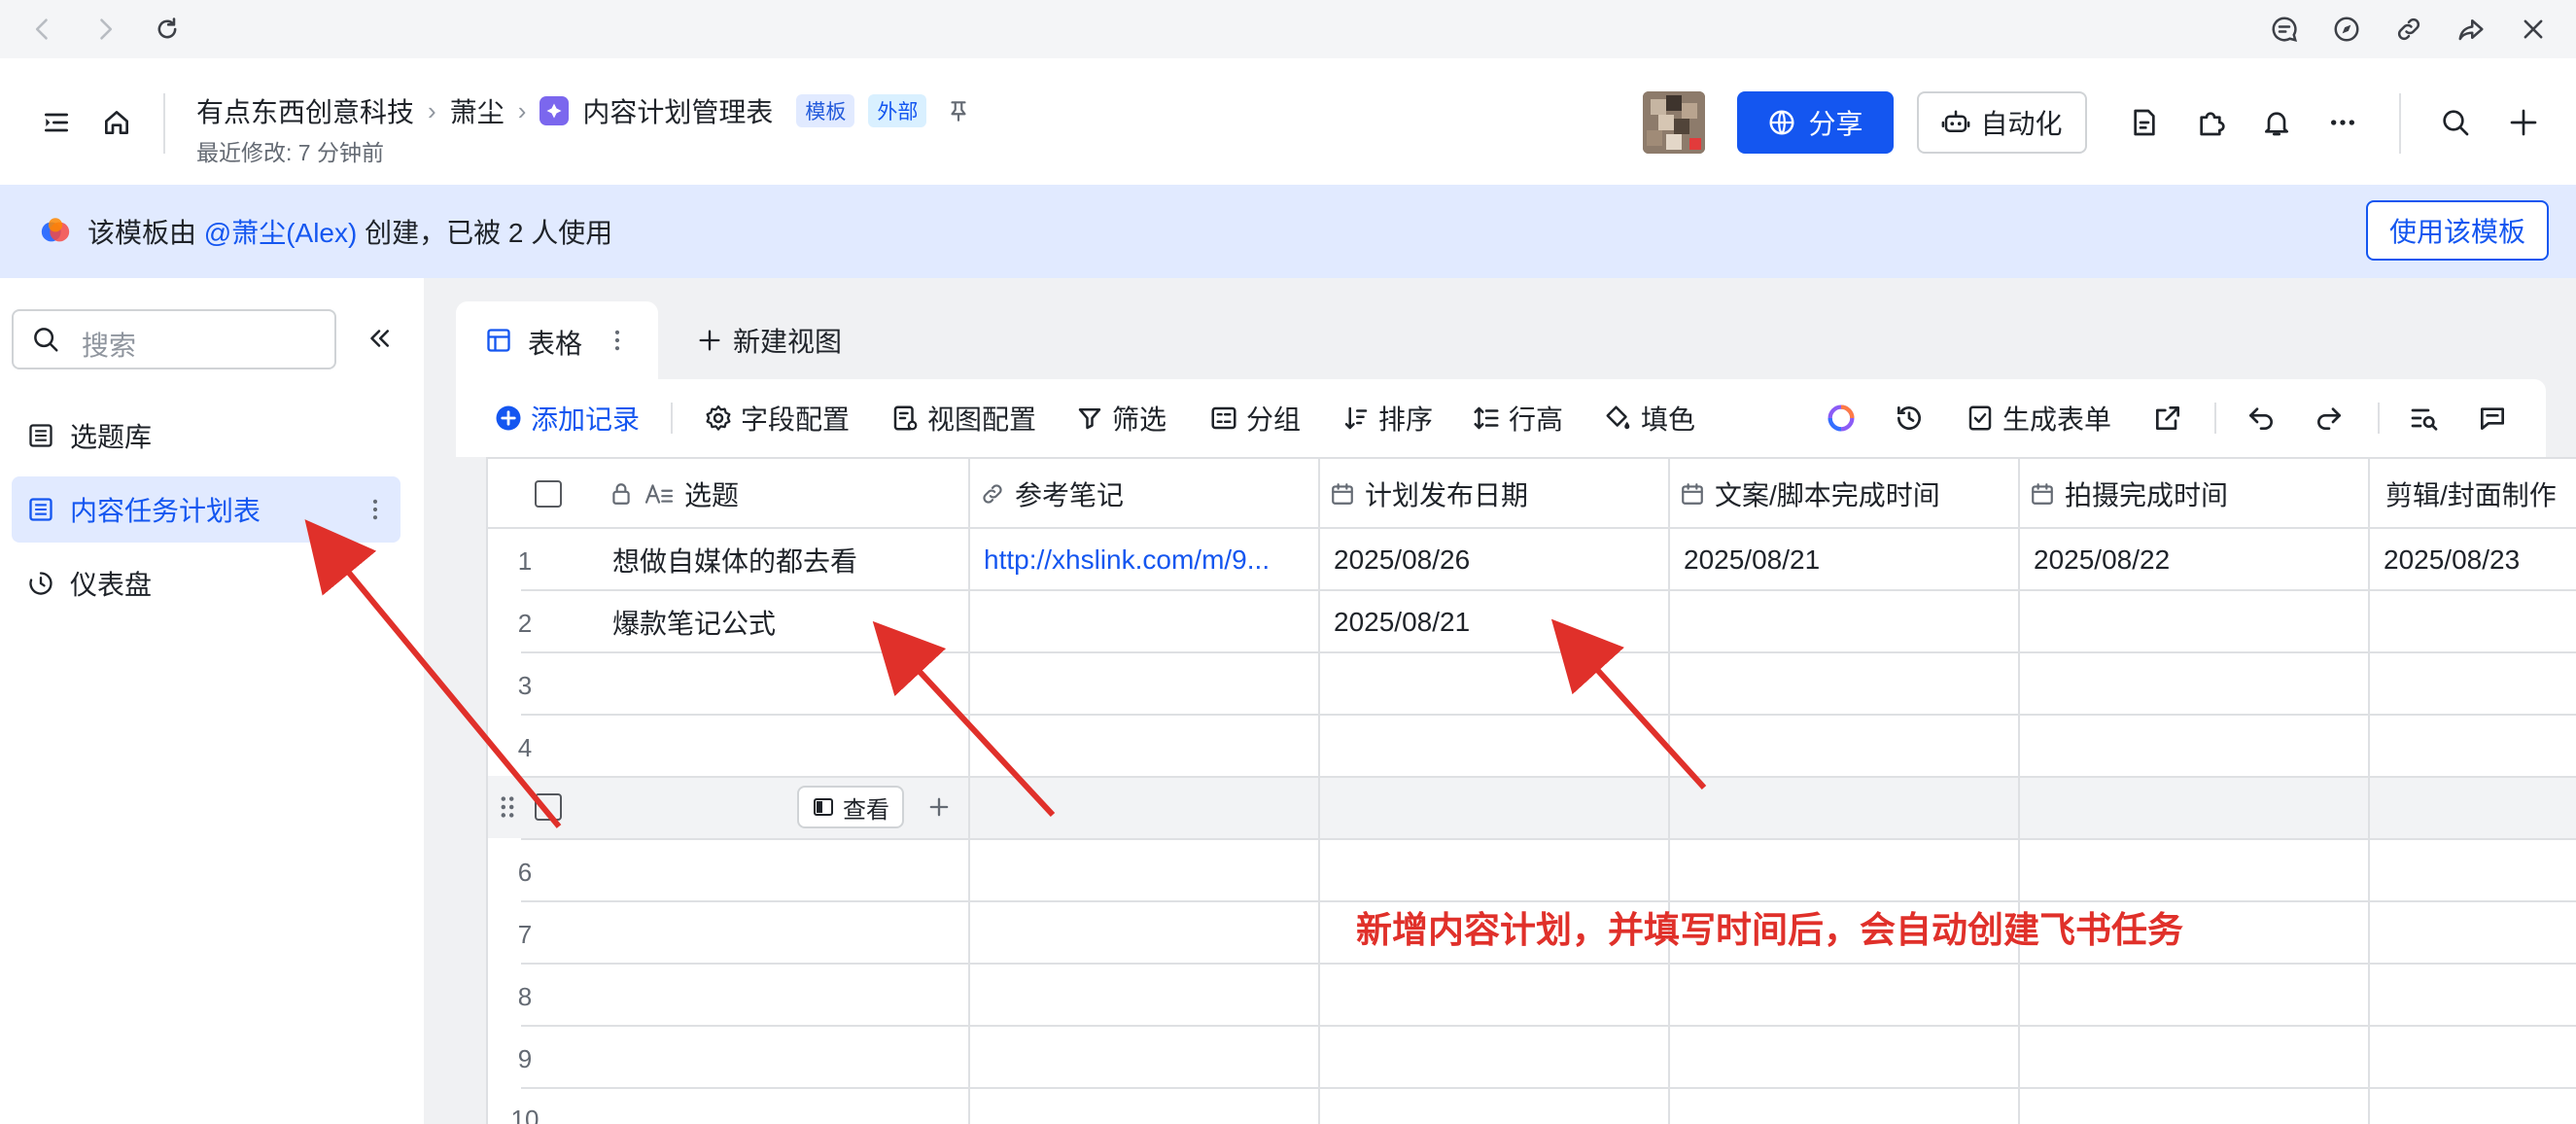  What do you see at coordinates (964, 719) in the screenshot?
I see `annotation-arrow-topic` at bounding box center [964, 719].